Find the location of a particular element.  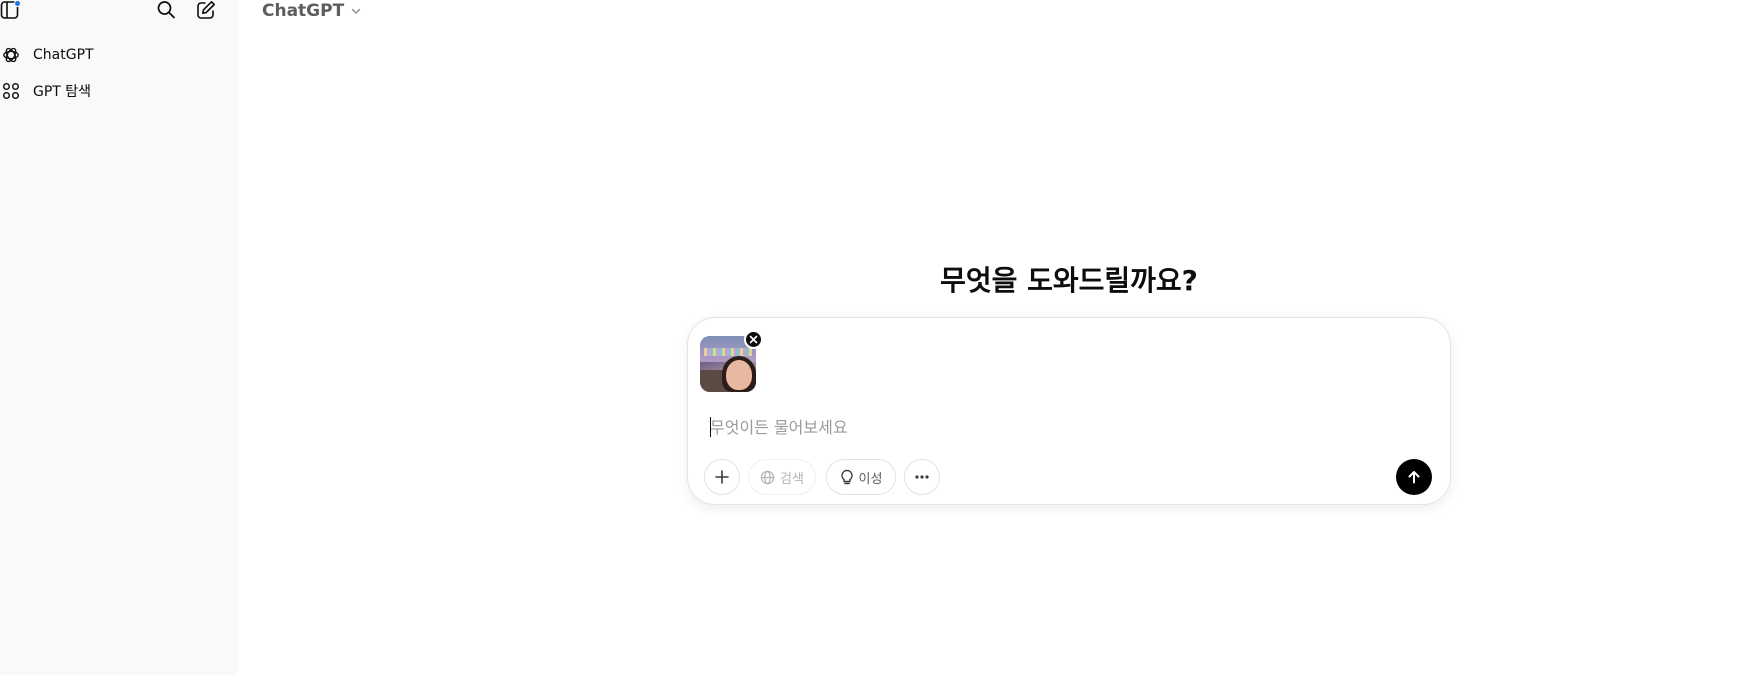

message-composer: 검색 이성 is located at coordinates (1069, 411).